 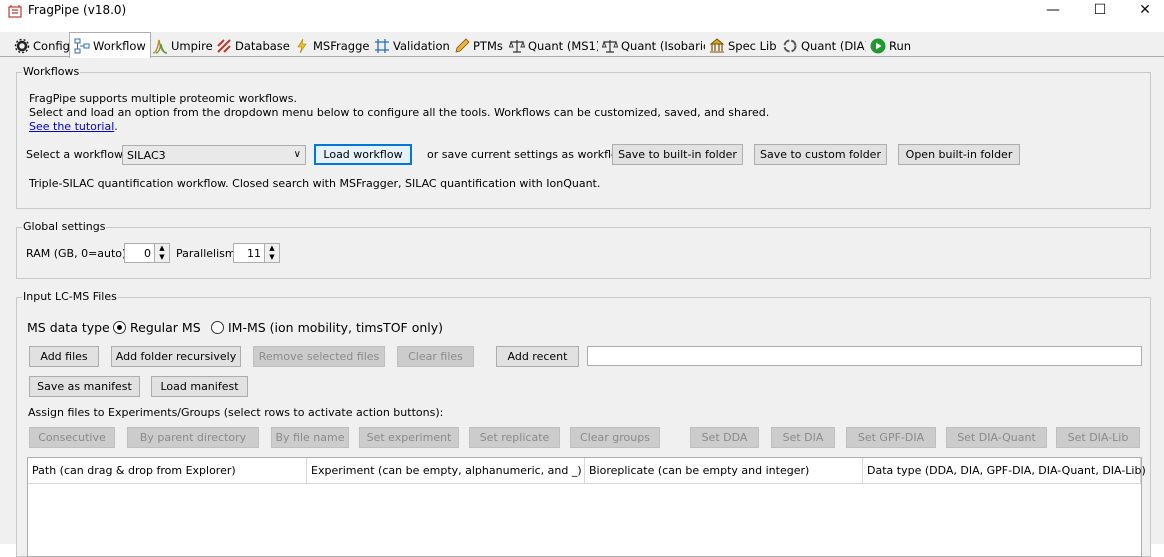 What do you see at coordinates (582, 15) in the screenshot?
I see `title-bar: FragPipe (v18.0) — ☐ ✕` at bounding box center [582, 15].